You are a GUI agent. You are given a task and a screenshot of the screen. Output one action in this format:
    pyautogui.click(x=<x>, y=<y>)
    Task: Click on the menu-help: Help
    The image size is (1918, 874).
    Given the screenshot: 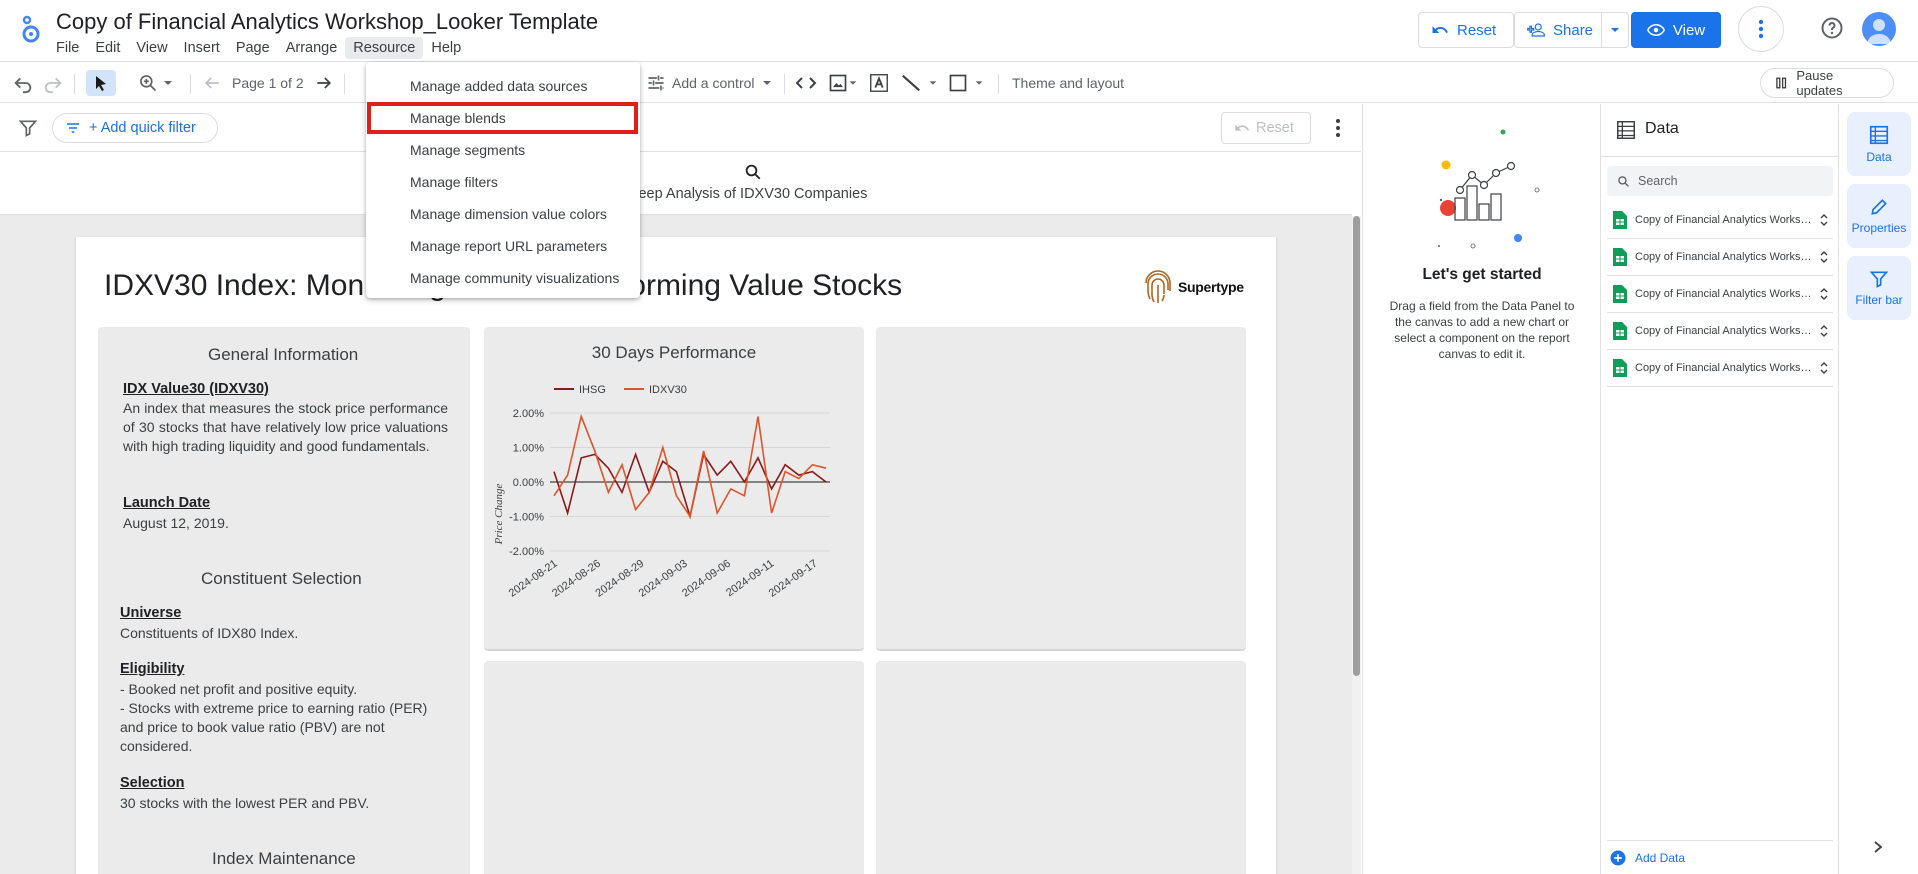 What is the action you would take?
    pyautogui.click(x=446, y=48)
    